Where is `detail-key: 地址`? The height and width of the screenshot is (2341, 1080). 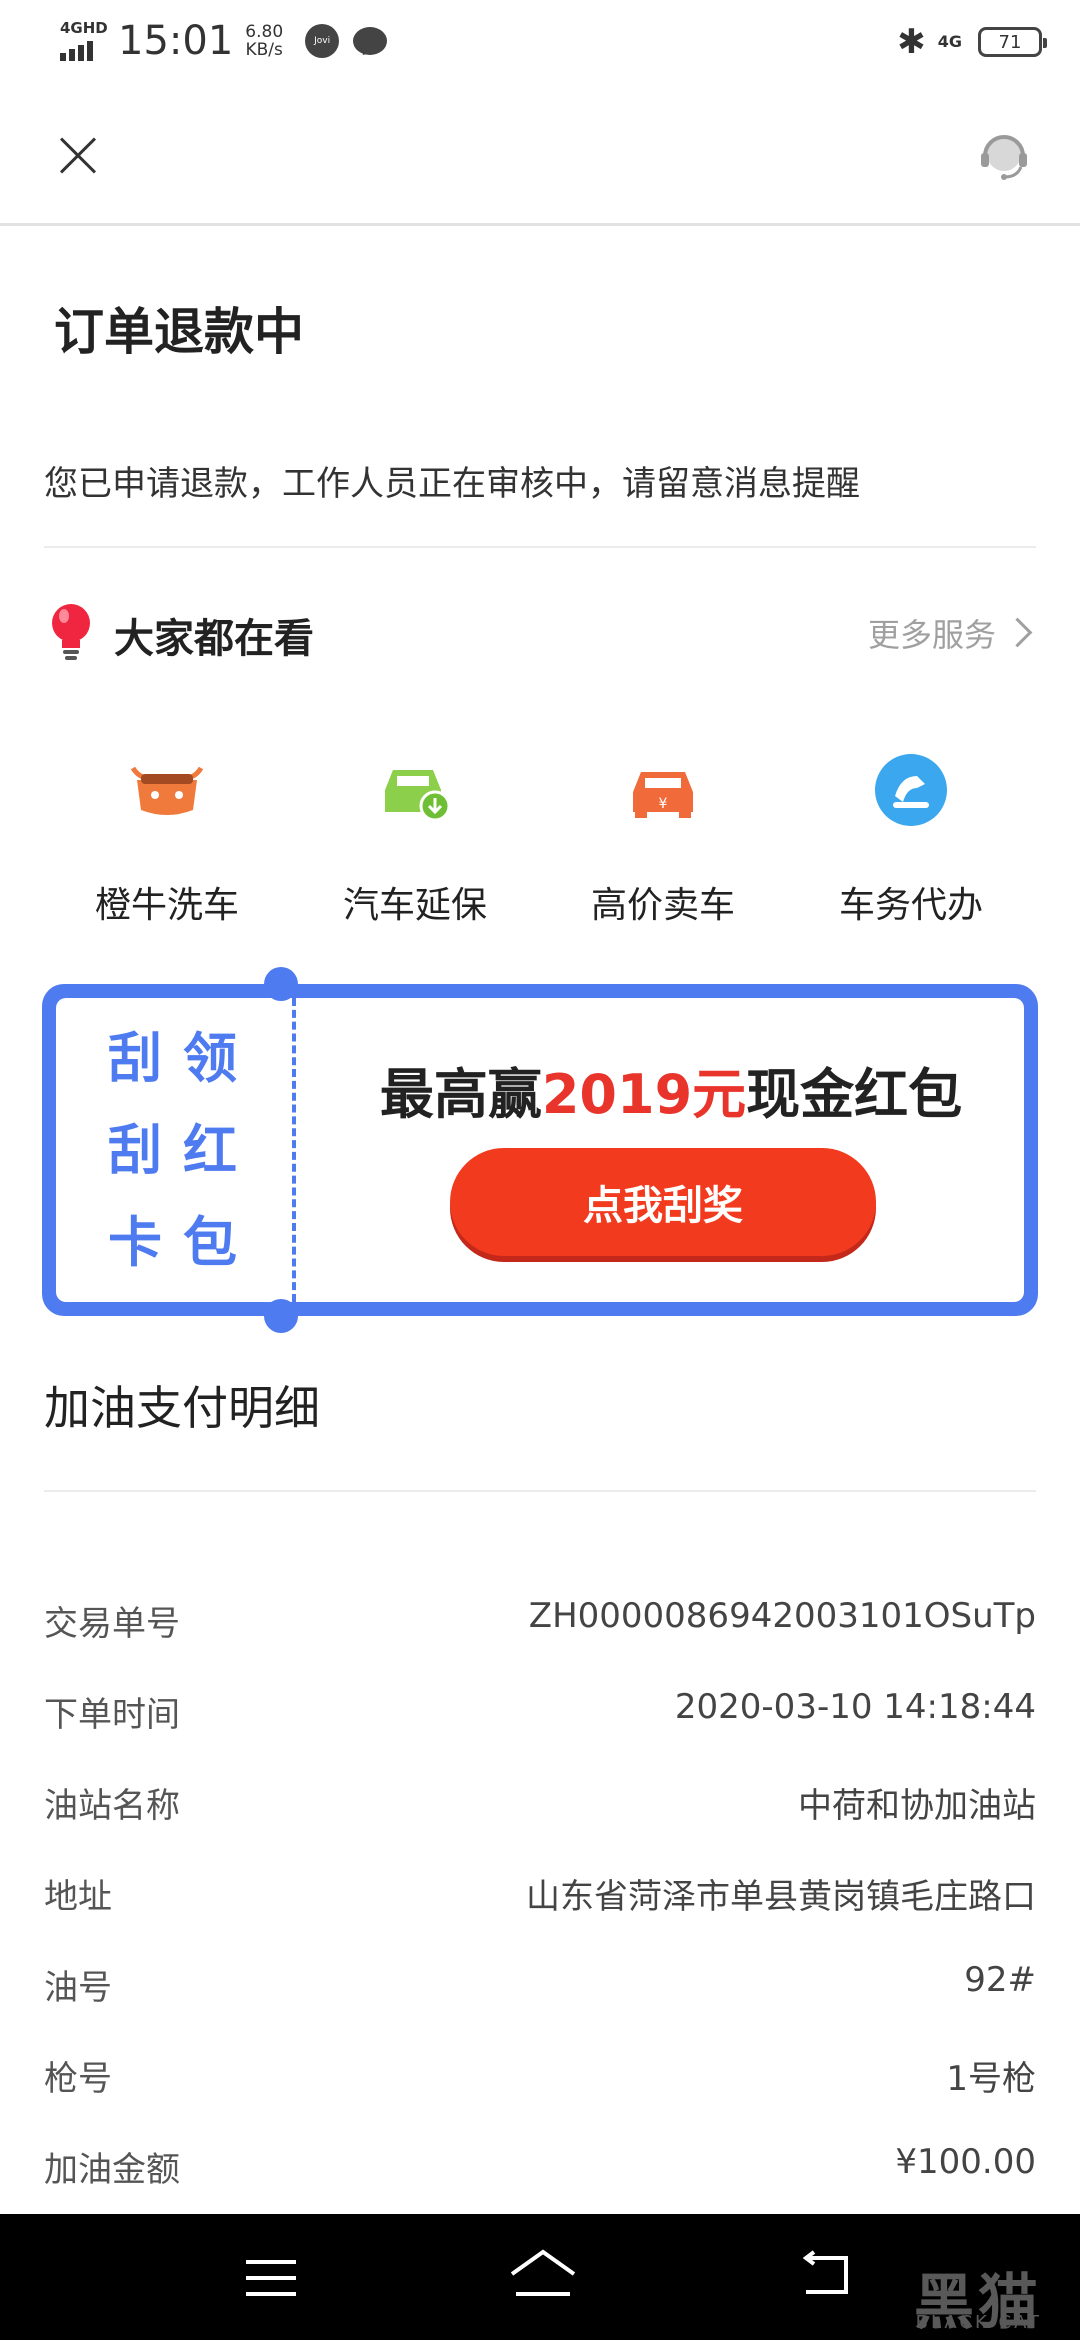
detail-key: 地址 is located at coordinates (78, 1897).